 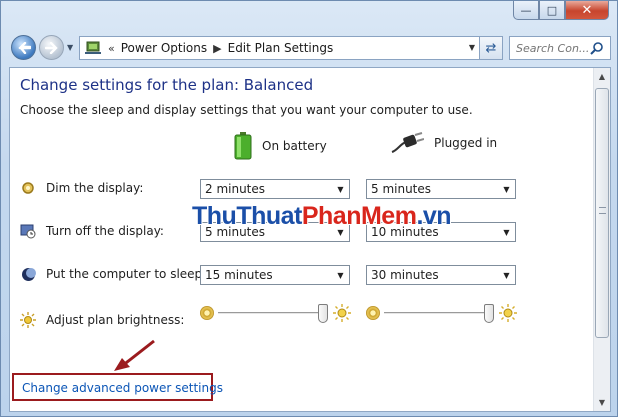 I want to click on turn-off-display-plugged-value: 10 minutes, so click(x=405, y=232).